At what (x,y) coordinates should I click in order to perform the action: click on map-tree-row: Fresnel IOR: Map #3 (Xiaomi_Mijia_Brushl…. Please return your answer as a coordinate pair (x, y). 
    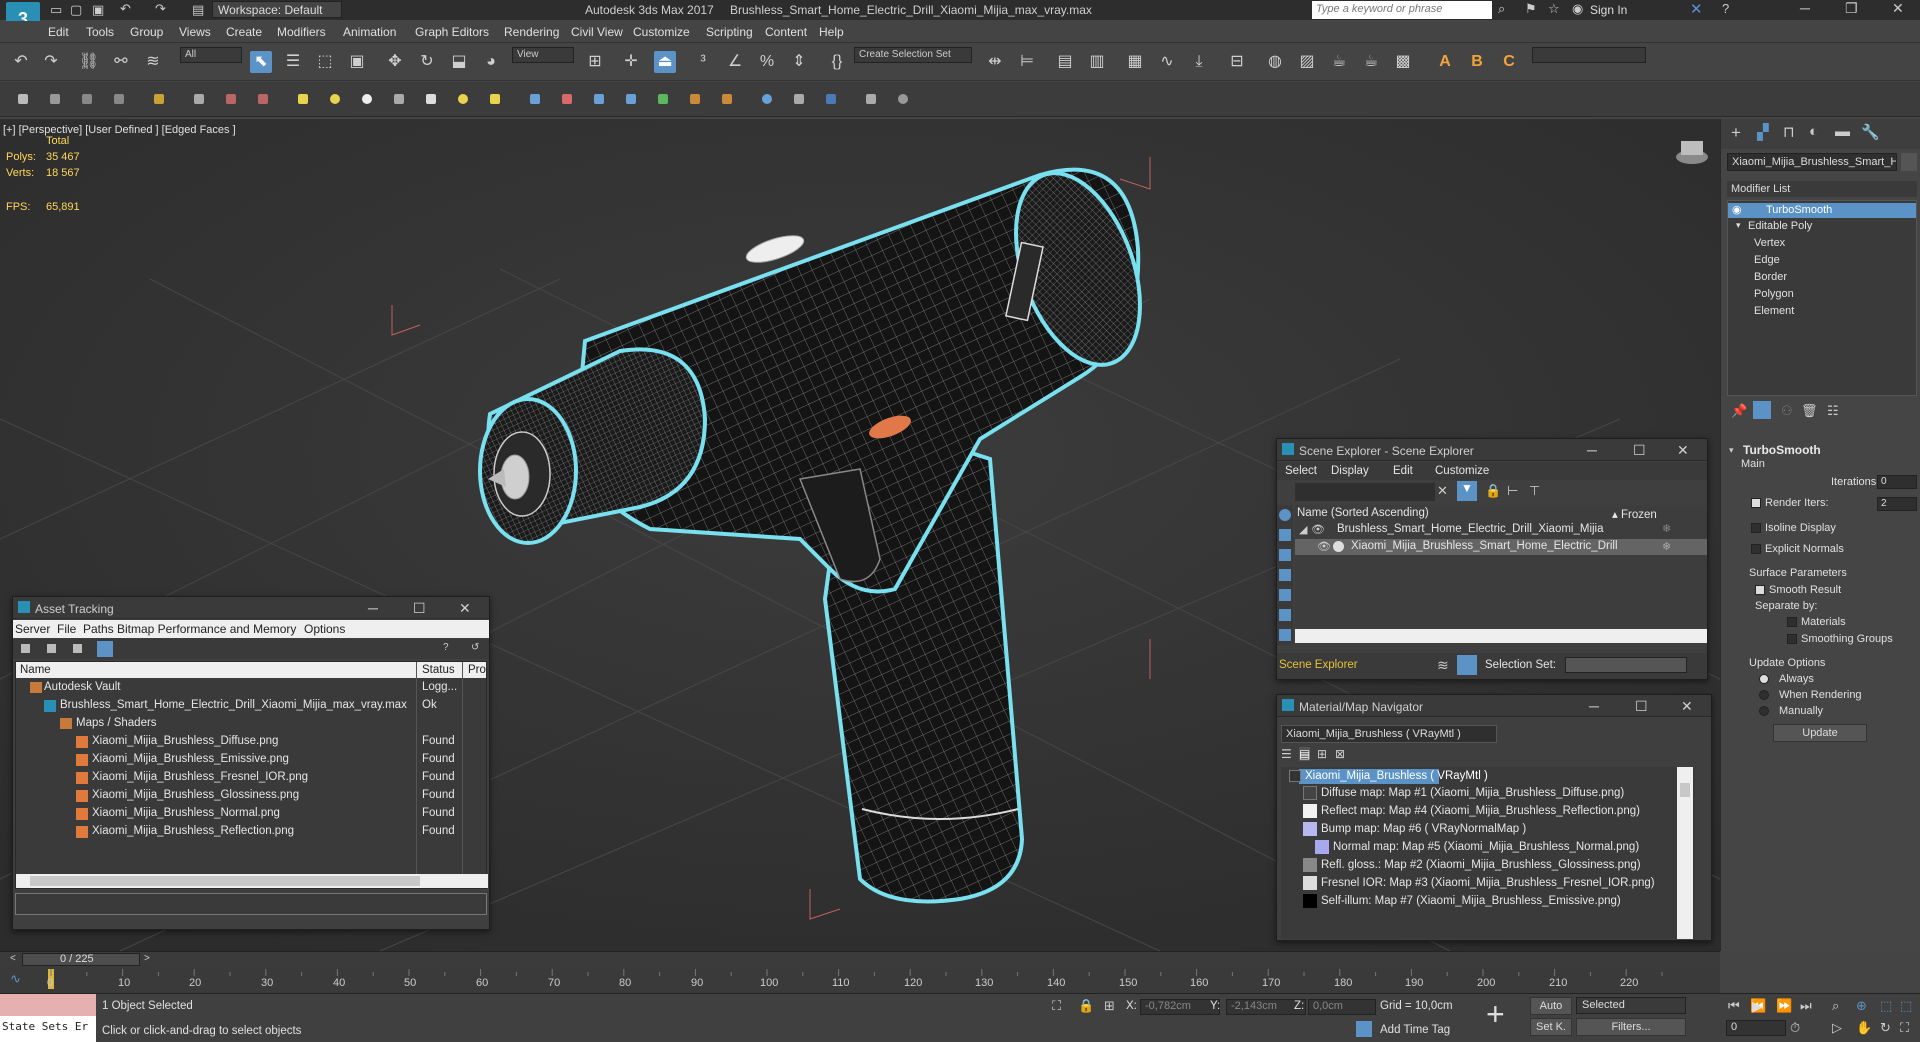
    Looking at the image, I should click on (1488, 883).